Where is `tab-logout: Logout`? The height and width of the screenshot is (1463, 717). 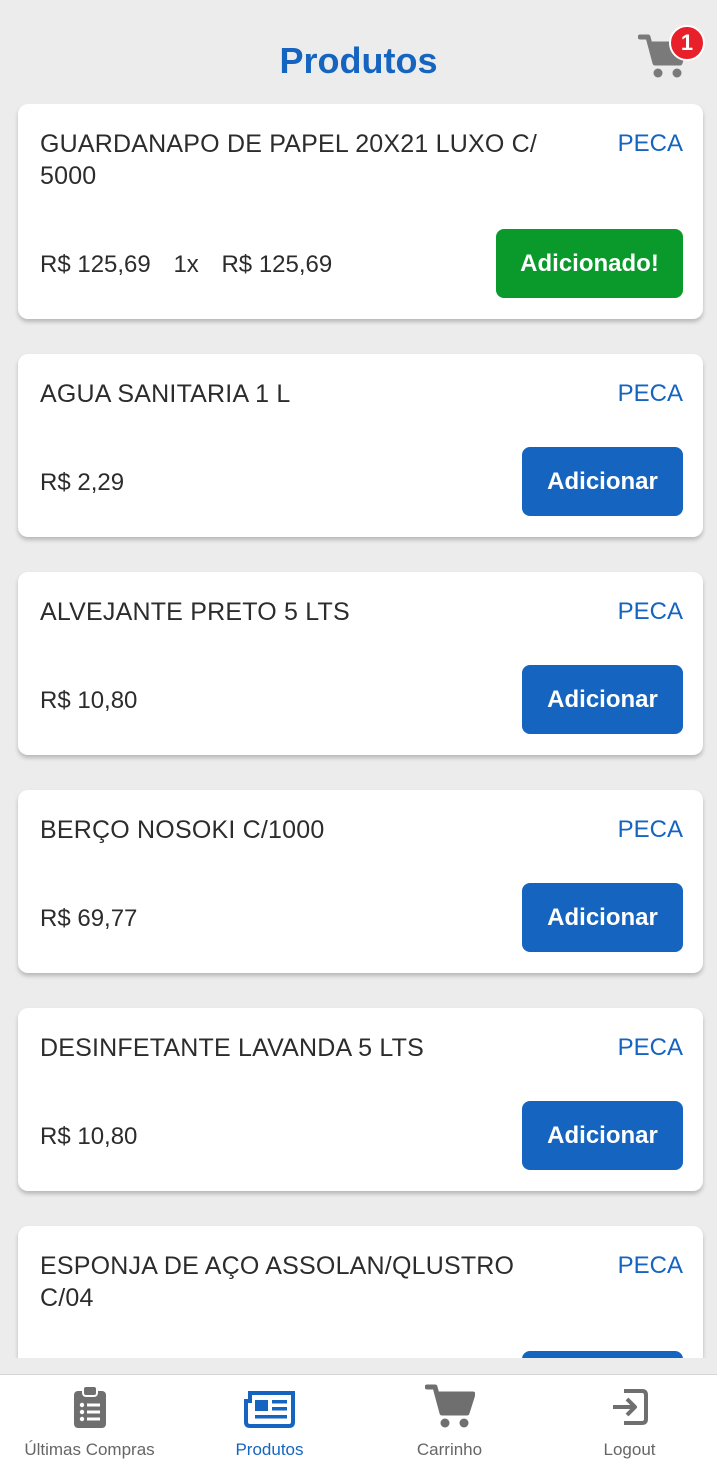 tab-logout: Logout is located at coordinates (628, 1419).